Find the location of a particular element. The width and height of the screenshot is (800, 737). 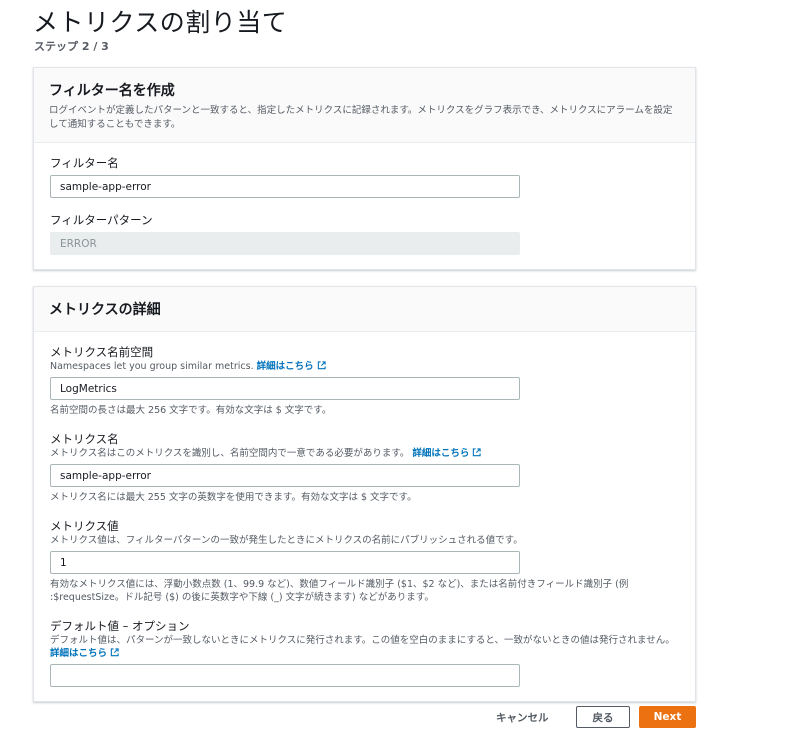

namespace-label: メトリクス名前空間 is located at coordinates (102, 352).